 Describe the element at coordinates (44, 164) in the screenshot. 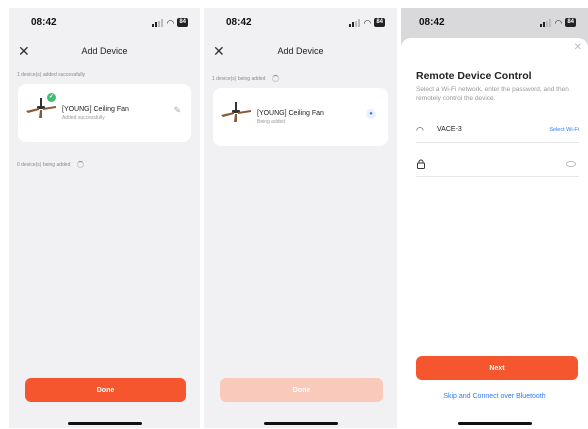

I see `adding-section-label: 0 device(s) being added` at that location.